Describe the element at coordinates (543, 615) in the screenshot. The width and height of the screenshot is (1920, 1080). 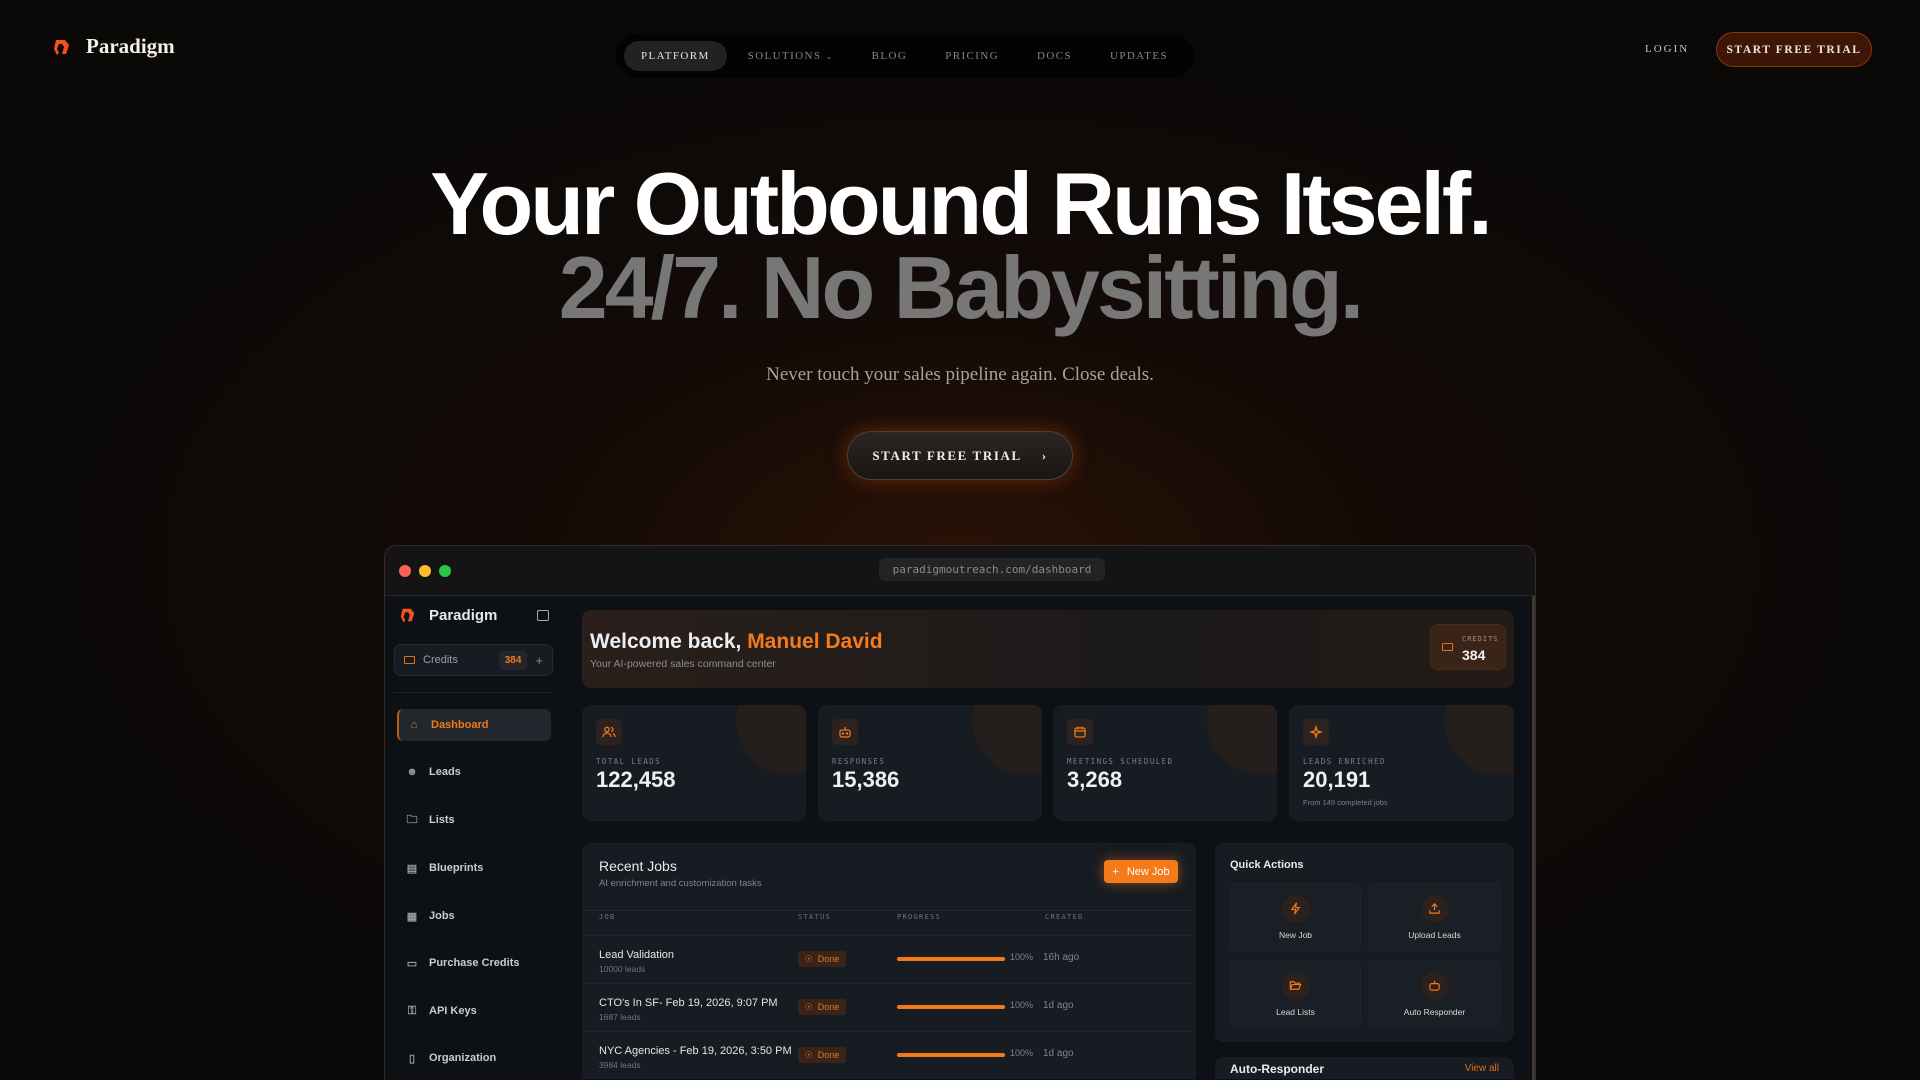
I see `sidebar-toggle-icon` at that location.